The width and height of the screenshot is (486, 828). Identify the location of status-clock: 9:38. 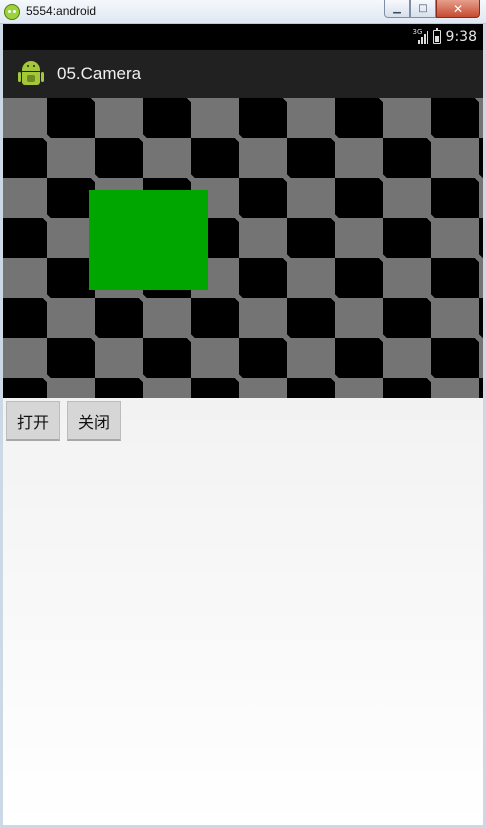
(461, 37).